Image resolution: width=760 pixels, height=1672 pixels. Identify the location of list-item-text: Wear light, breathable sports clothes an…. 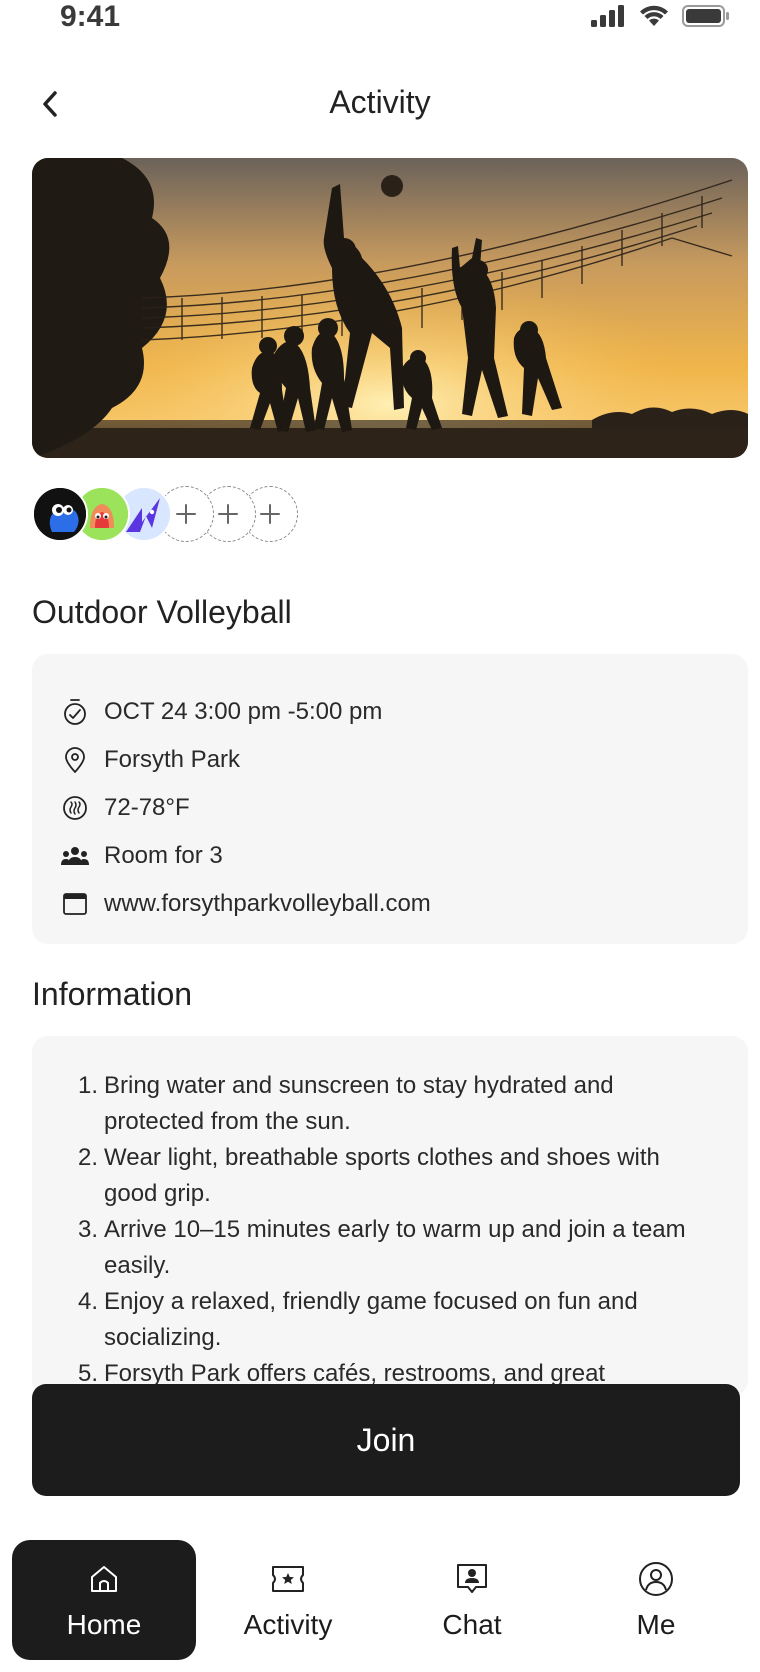
(382, 1175).